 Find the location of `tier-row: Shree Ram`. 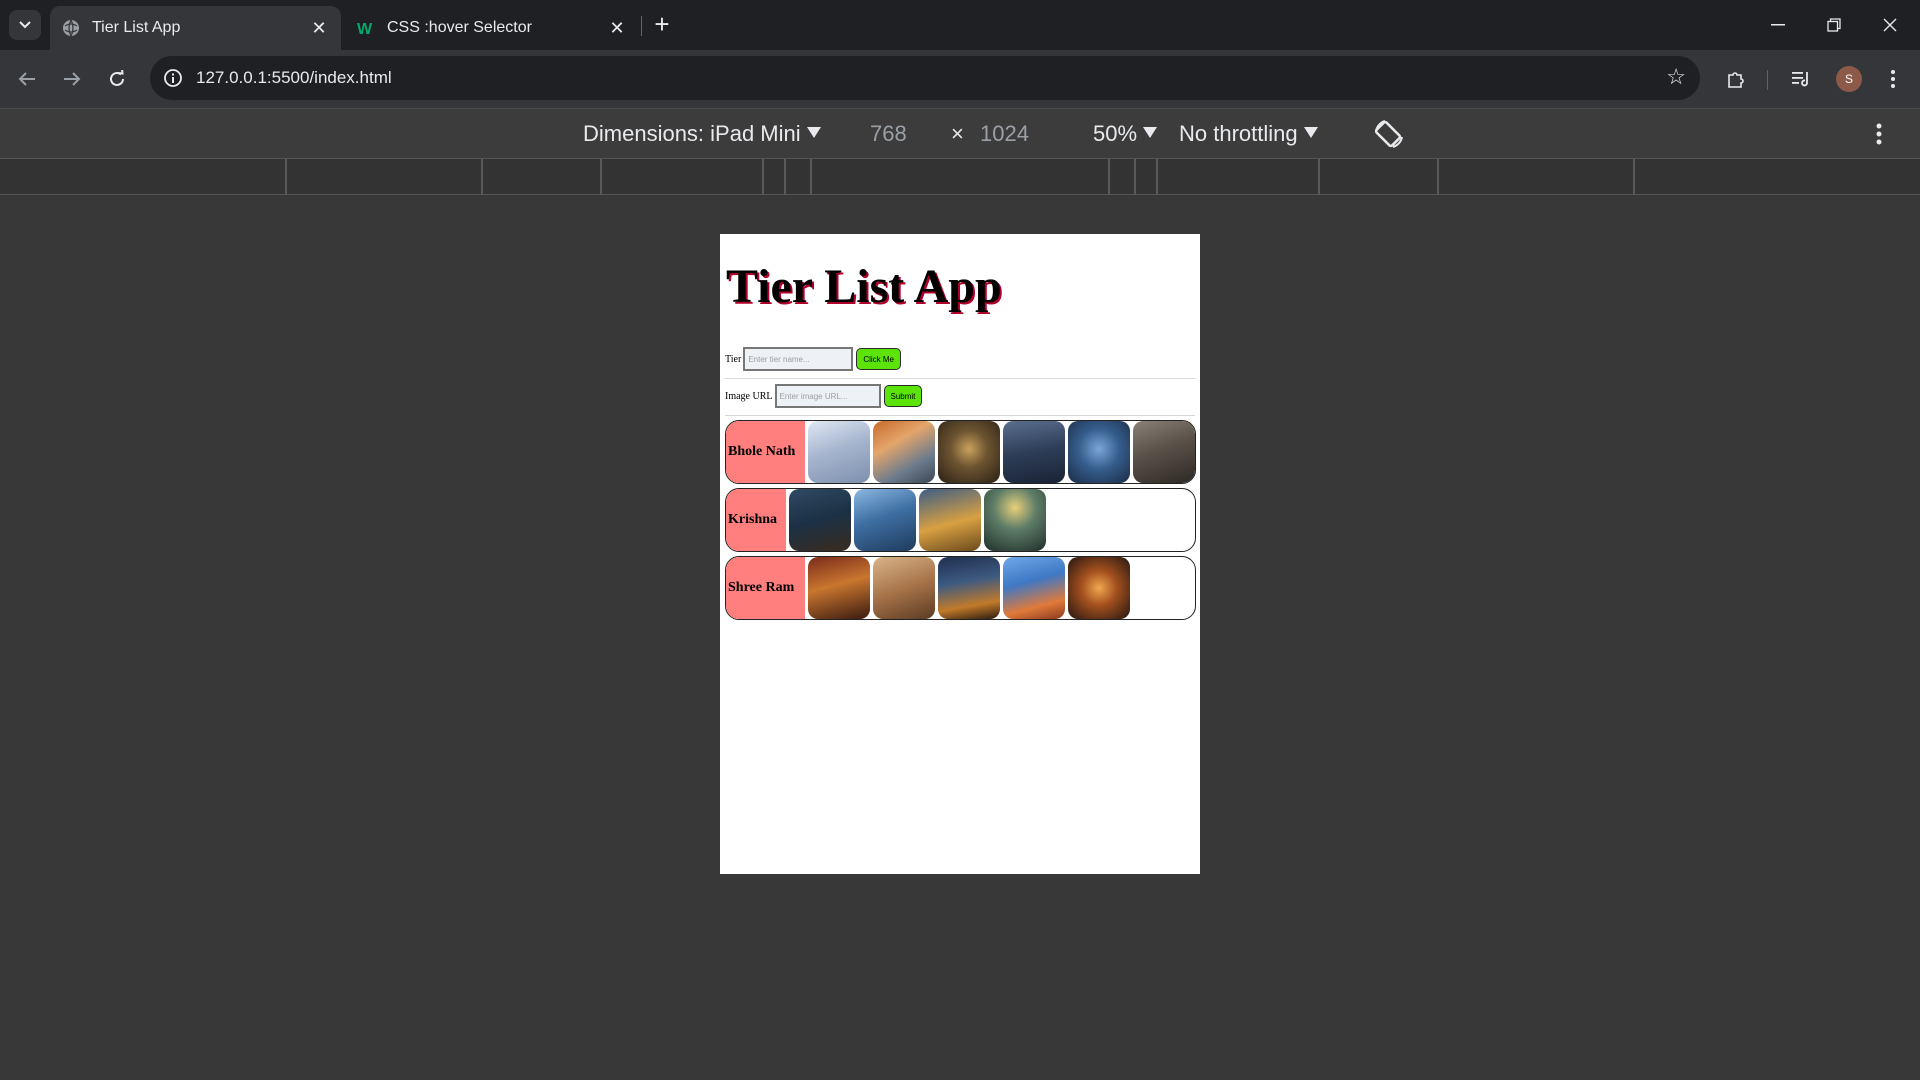

tier-row: Shree Ram is located at coordinates (960, 588).